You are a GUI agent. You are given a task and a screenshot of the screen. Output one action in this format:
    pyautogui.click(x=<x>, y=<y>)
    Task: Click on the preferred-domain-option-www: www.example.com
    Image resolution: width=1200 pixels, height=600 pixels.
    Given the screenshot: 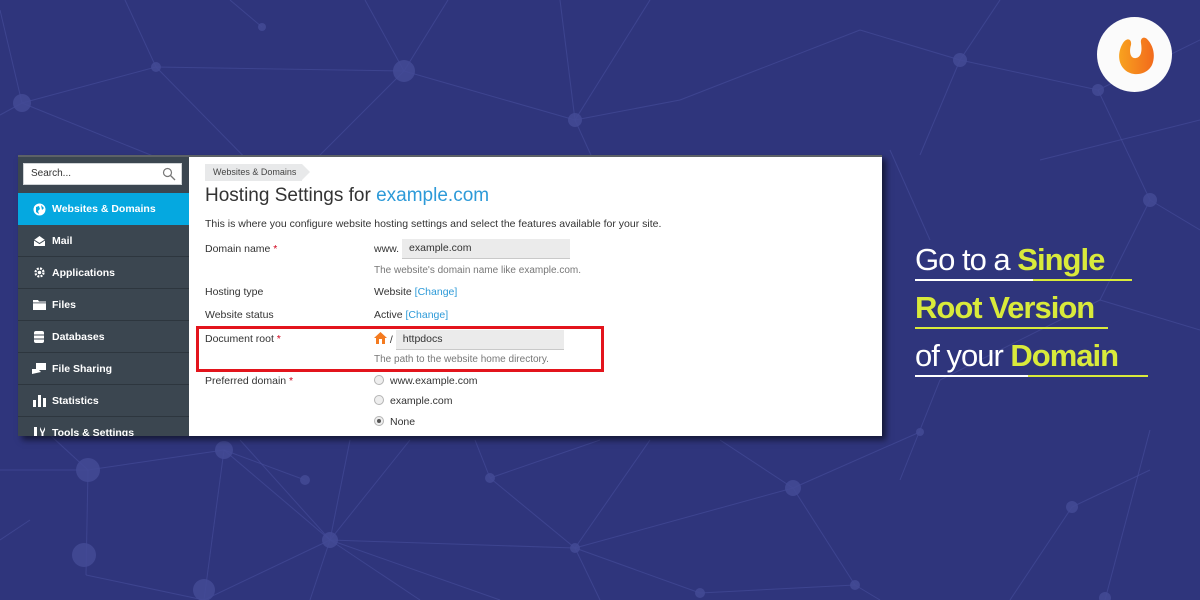 What is the action you would take?
    pyautogui.click(x=426, y=381)
    